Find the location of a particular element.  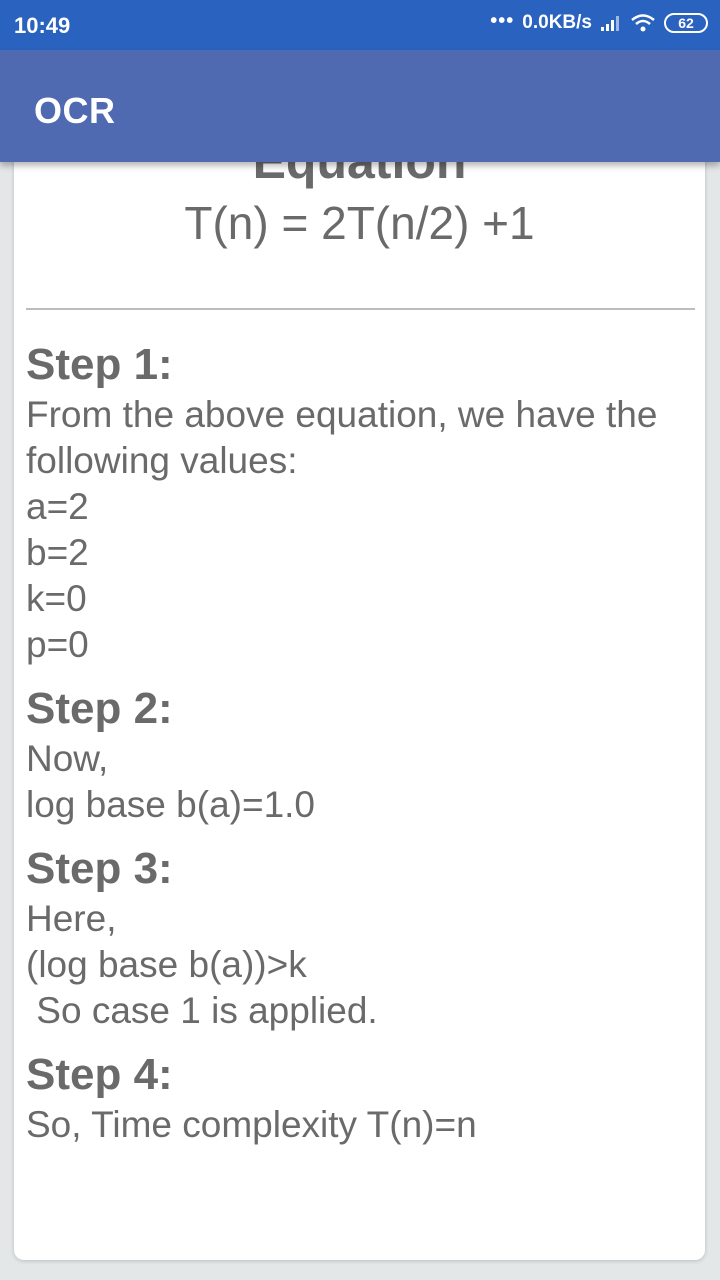

step-title: Step 2: is located at coordinates (99, 708).